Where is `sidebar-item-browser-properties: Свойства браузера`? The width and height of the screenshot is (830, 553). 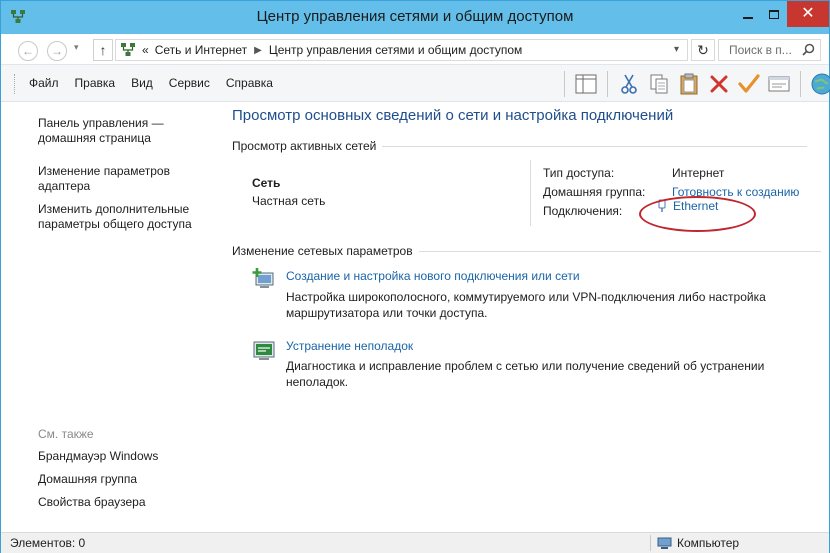
sidebar-item-browser-properties: Свойства браузера is located at coordinates (128, 502).